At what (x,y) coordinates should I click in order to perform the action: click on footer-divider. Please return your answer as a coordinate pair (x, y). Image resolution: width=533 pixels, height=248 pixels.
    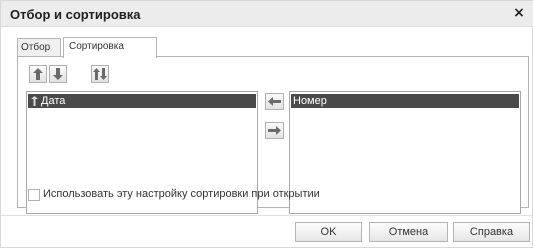
    Looking at the image, I should click on (267, 215).